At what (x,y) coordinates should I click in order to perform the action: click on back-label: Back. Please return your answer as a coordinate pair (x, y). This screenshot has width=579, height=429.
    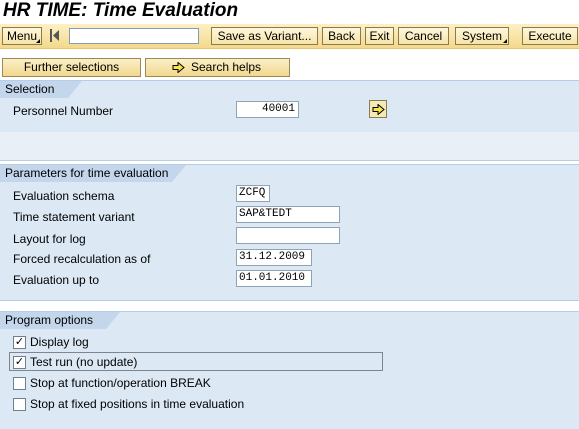
    Looking at the image, I should click on (341, 36).